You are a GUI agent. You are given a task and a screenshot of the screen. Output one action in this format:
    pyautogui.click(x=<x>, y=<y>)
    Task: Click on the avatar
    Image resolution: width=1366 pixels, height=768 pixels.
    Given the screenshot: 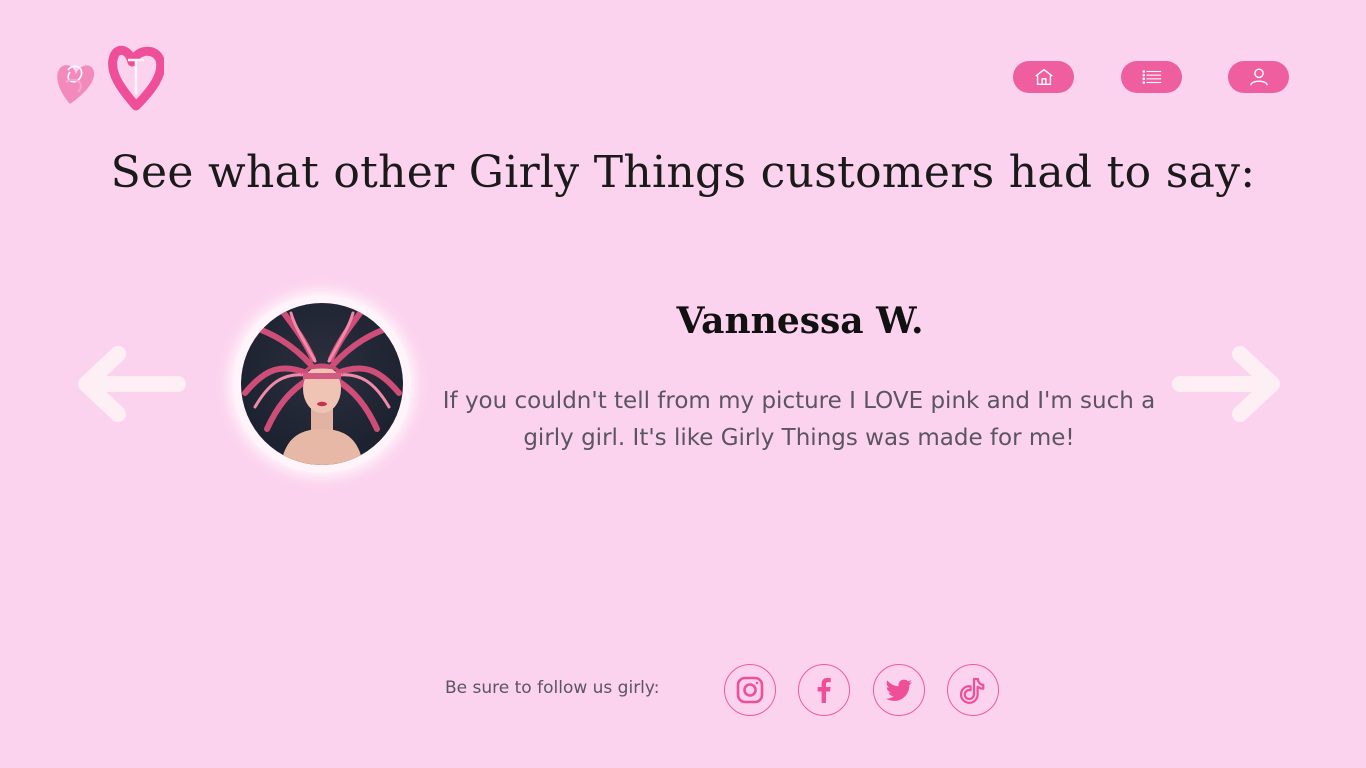 What is the action you would take?
    pyautogui.click(x=322, y=384)
    